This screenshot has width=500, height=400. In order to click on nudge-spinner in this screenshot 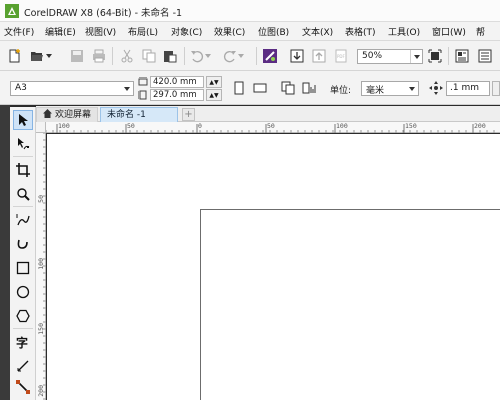, I will do `click(496, 88)`.